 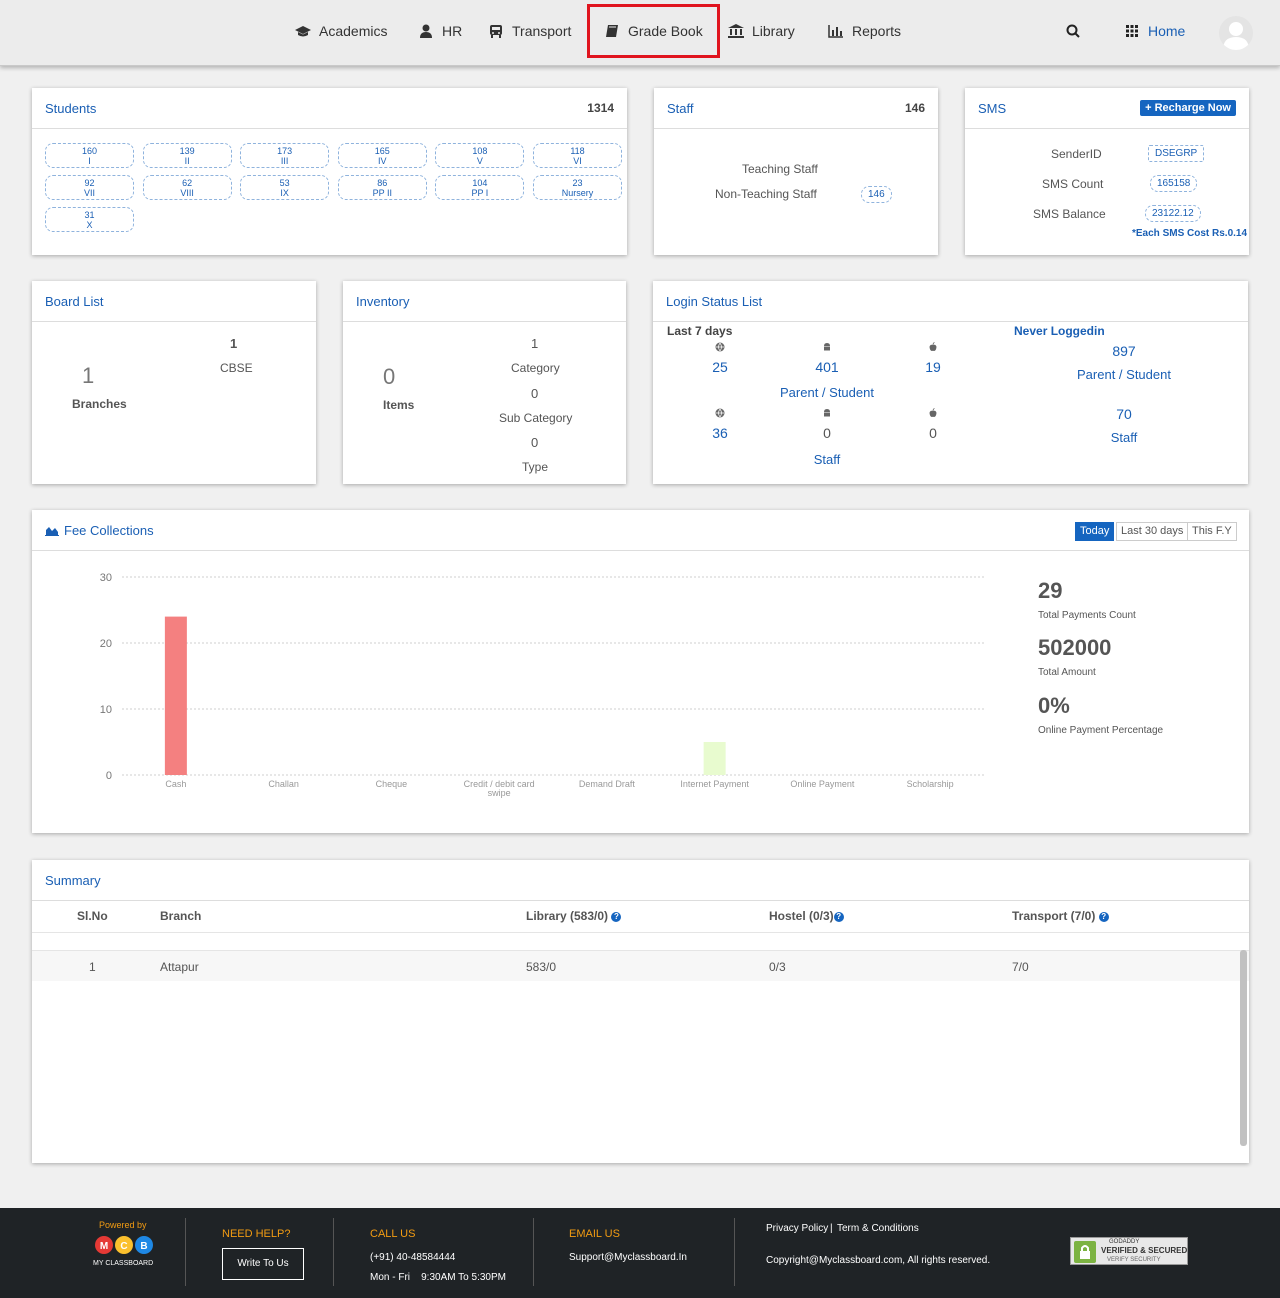 What do you see at coordinates (440, 31) in the screenshot?
I see `nav-hr: HR` at bounding box center [440, 31].